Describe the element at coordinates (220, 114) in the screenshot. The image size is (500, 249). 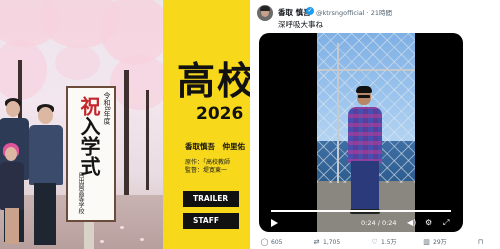
I see `poster-year: 2026` at that location.